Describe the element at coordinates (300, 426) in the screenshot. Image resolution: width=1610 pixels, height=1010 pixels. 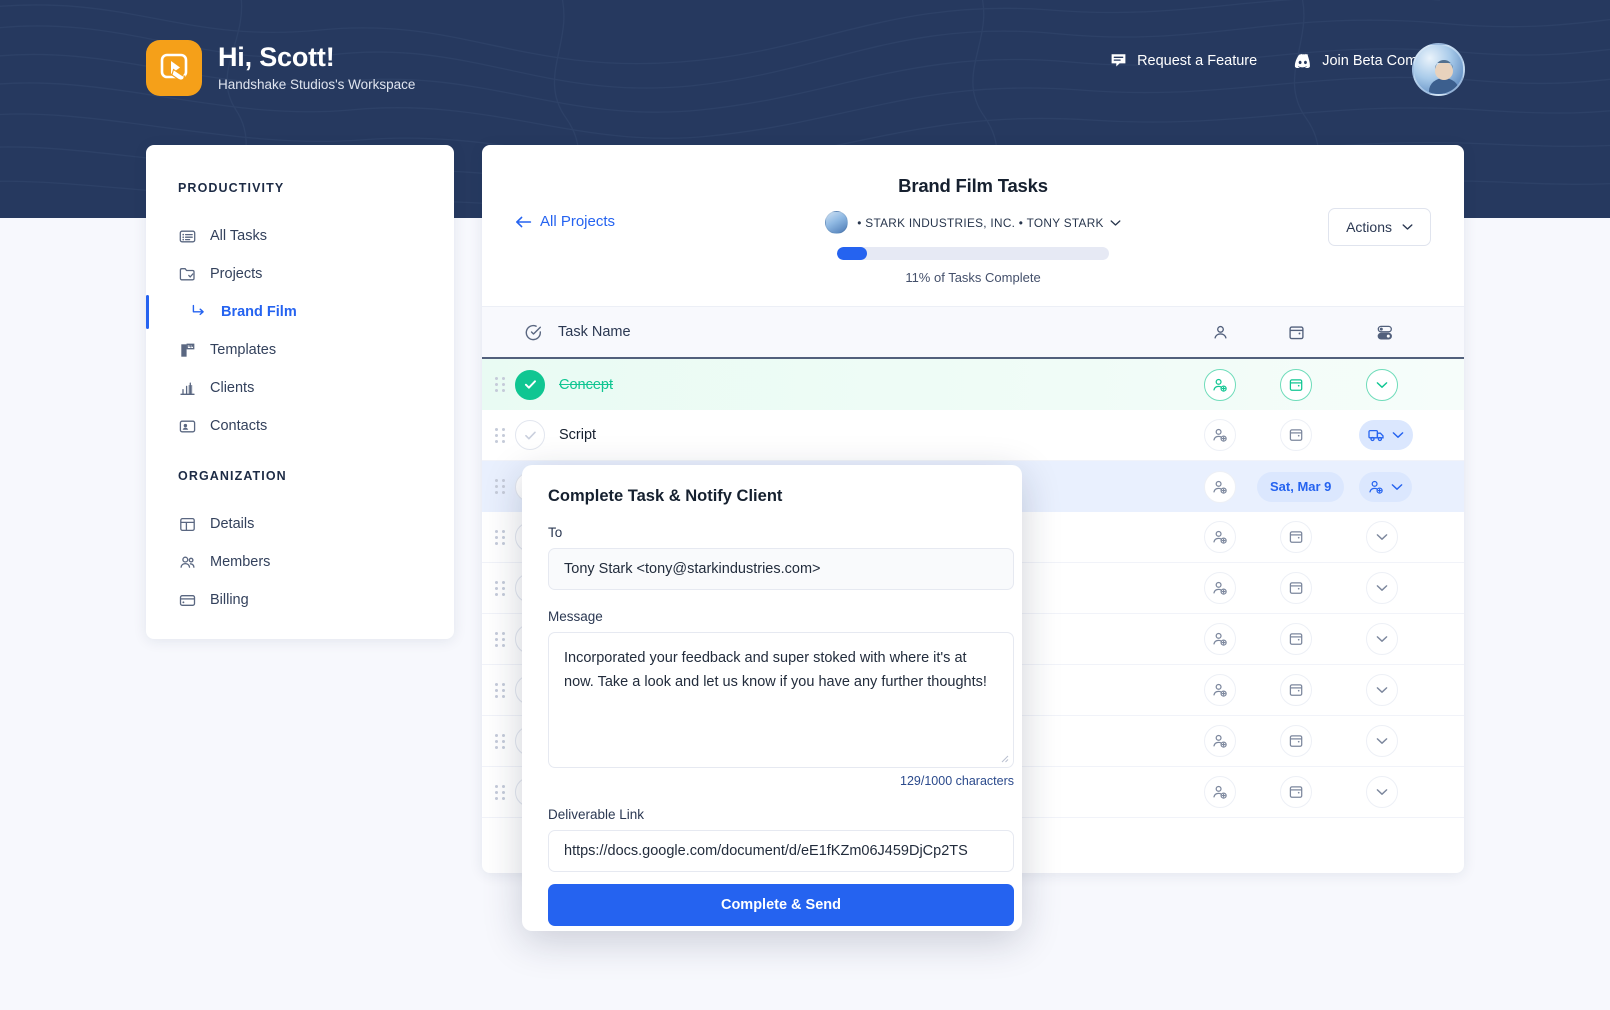
I see `sidebar-item-contacts: Contacts` at that location.